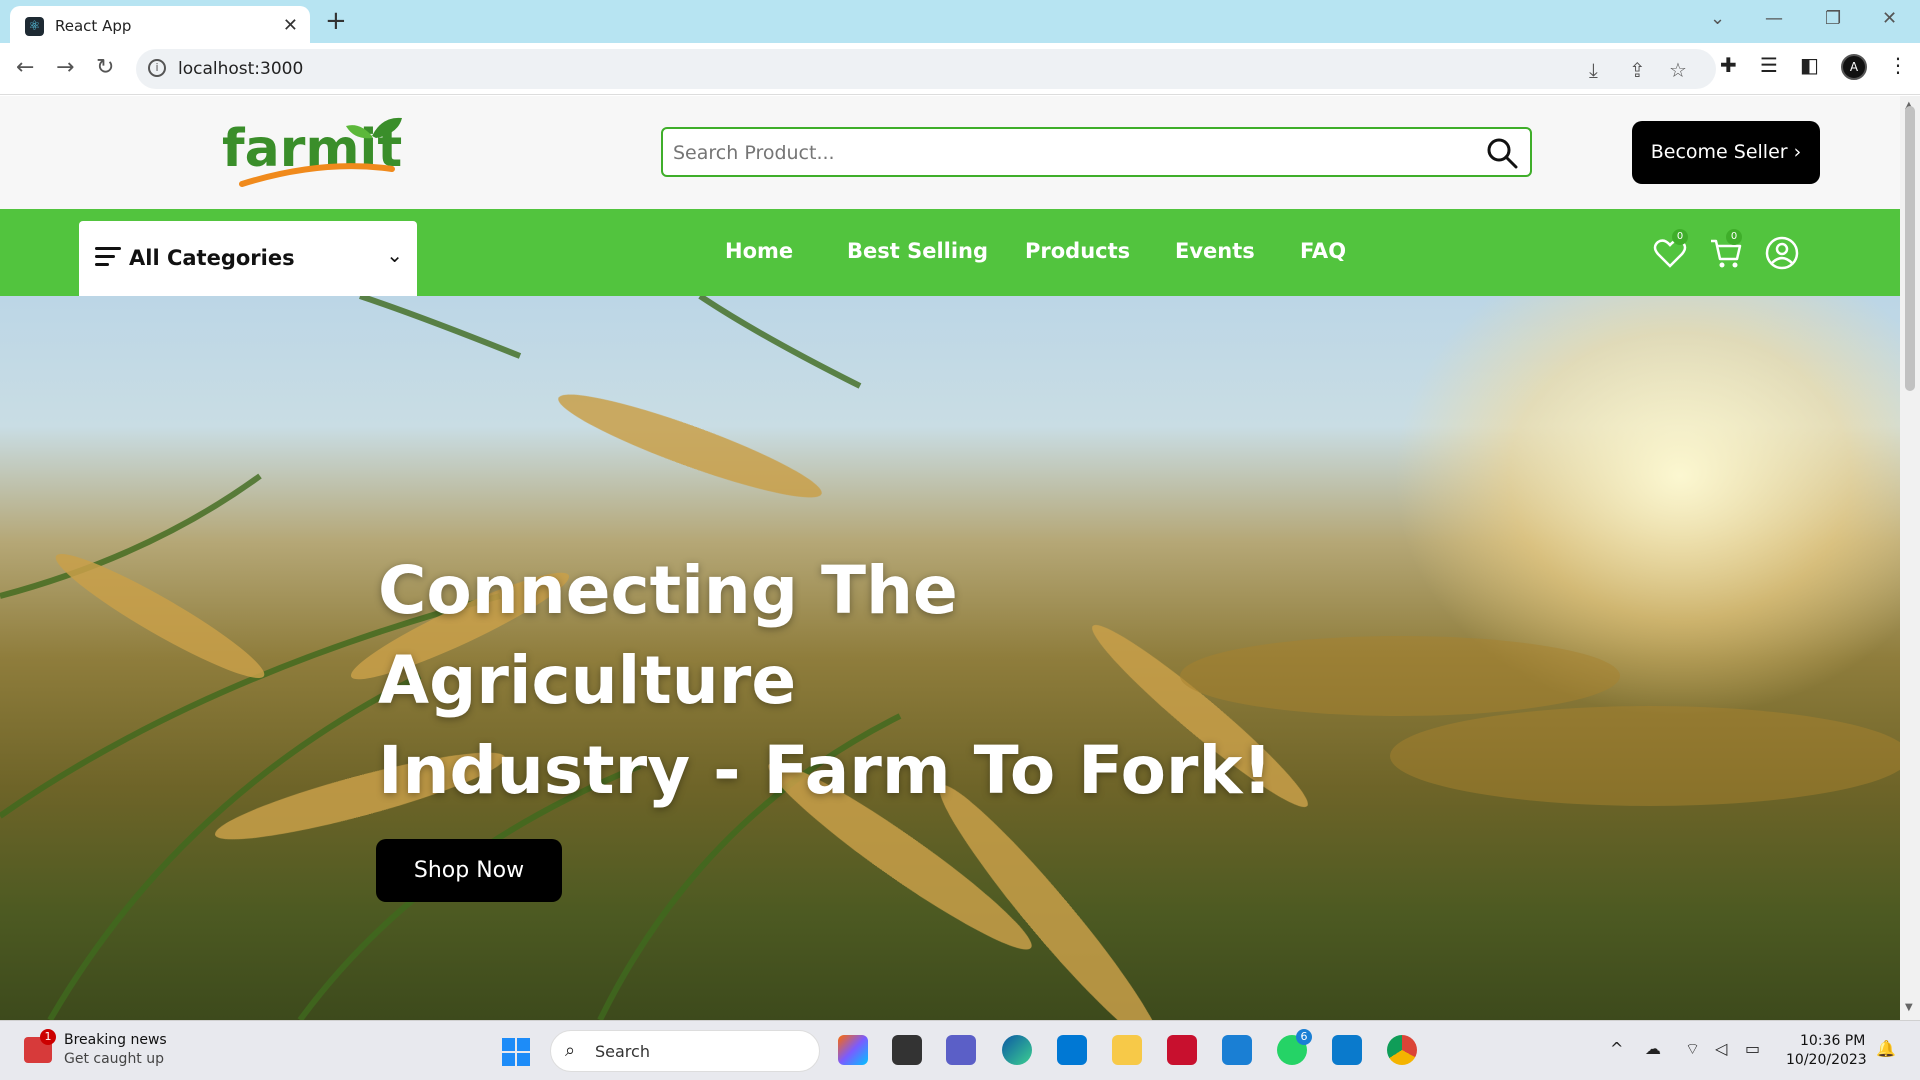 The height and width of the screenshot is (1080, 1920). What do you see at coordinates (1833, 18) in the screenshot?
I see `restore-icon: ❐` at bounding box center [1833, 18].